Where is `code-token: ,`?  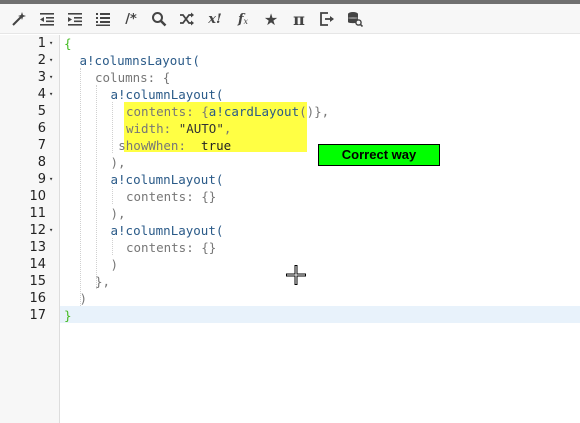
code-token: , is located at coordinates (227, 128).